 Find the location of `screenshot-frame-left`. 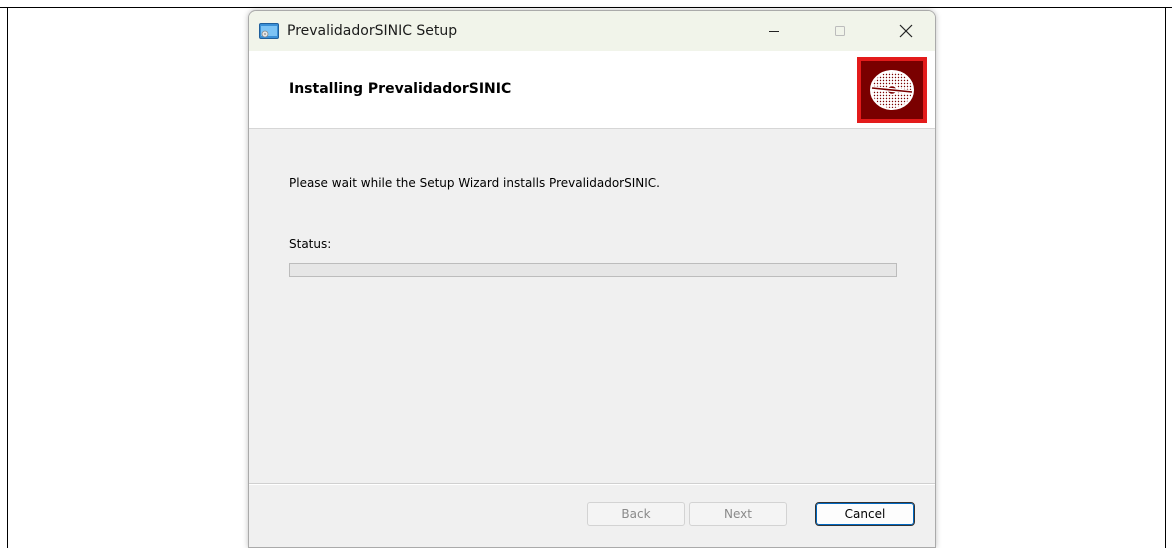

screenshot-frame-left is located at coordinates (7, 277).